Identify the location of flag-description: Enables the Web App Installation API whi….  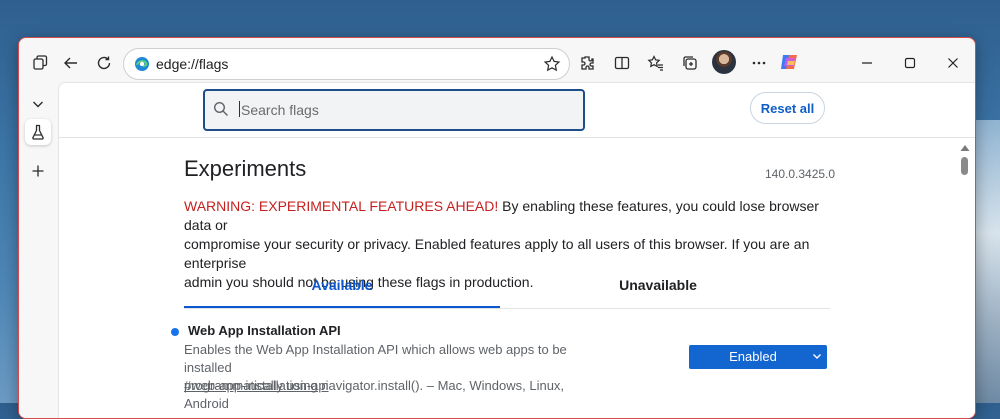
(394, 377).